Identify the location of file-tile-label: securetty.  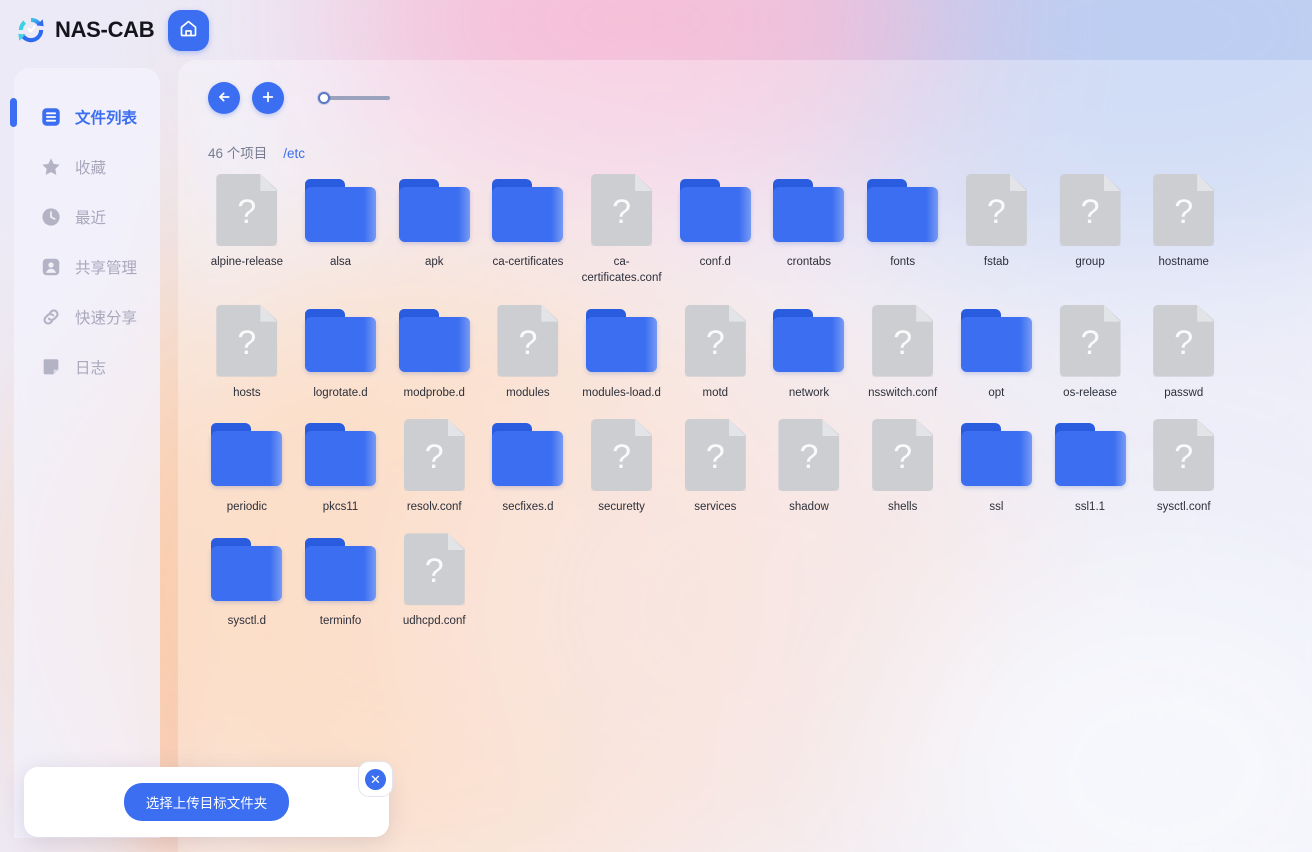
(621, 506).